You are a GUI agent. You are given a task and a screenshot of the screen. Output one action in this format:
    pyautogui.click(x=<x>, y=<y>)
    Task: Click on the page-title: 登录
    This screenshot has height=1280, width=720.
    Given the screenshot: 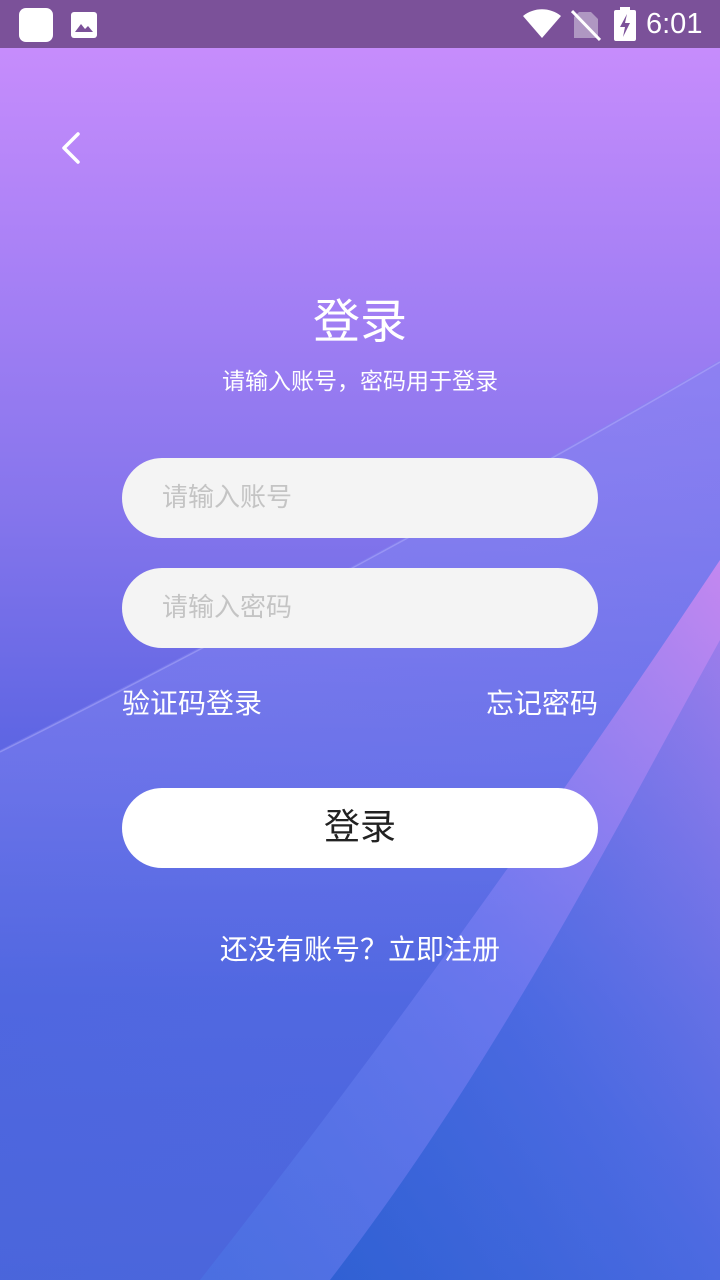 What is the action you would take?
    pyautogui.click(x=360, y=322)
    